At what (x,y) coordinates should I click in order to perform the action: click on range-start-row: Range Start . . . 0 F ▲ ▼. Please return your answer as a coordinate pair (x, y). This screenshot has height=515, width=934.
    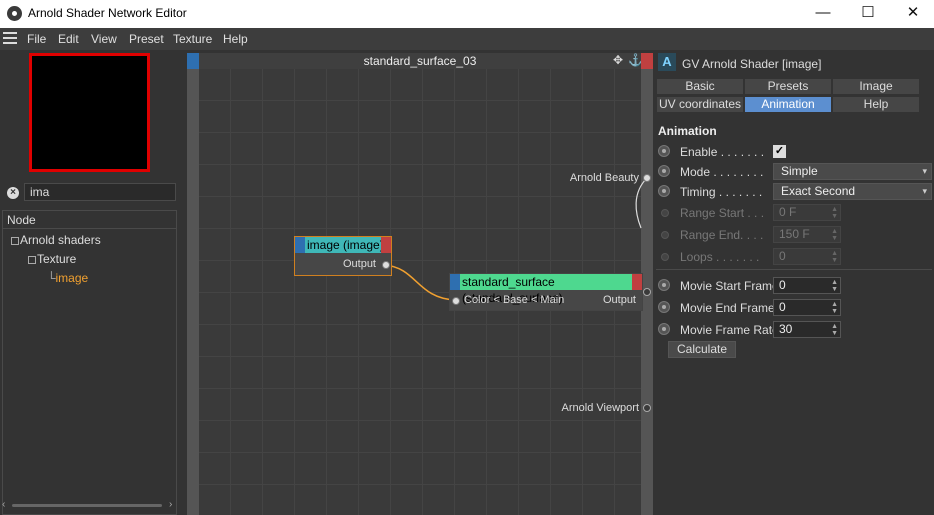
    Looking at the image, I should click on (794, 214).